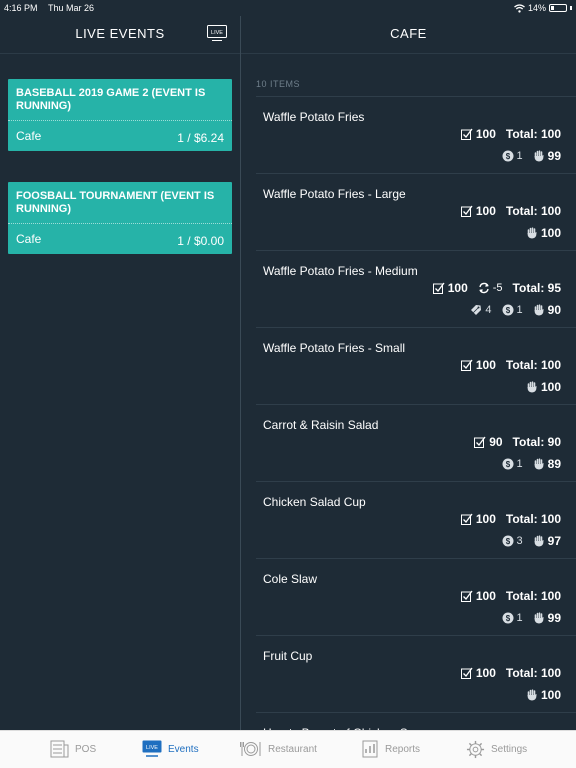 The height and width of the screenshot is (768, 576). I want to click on item-counts: 90 Total: 90, so click(517, 442).